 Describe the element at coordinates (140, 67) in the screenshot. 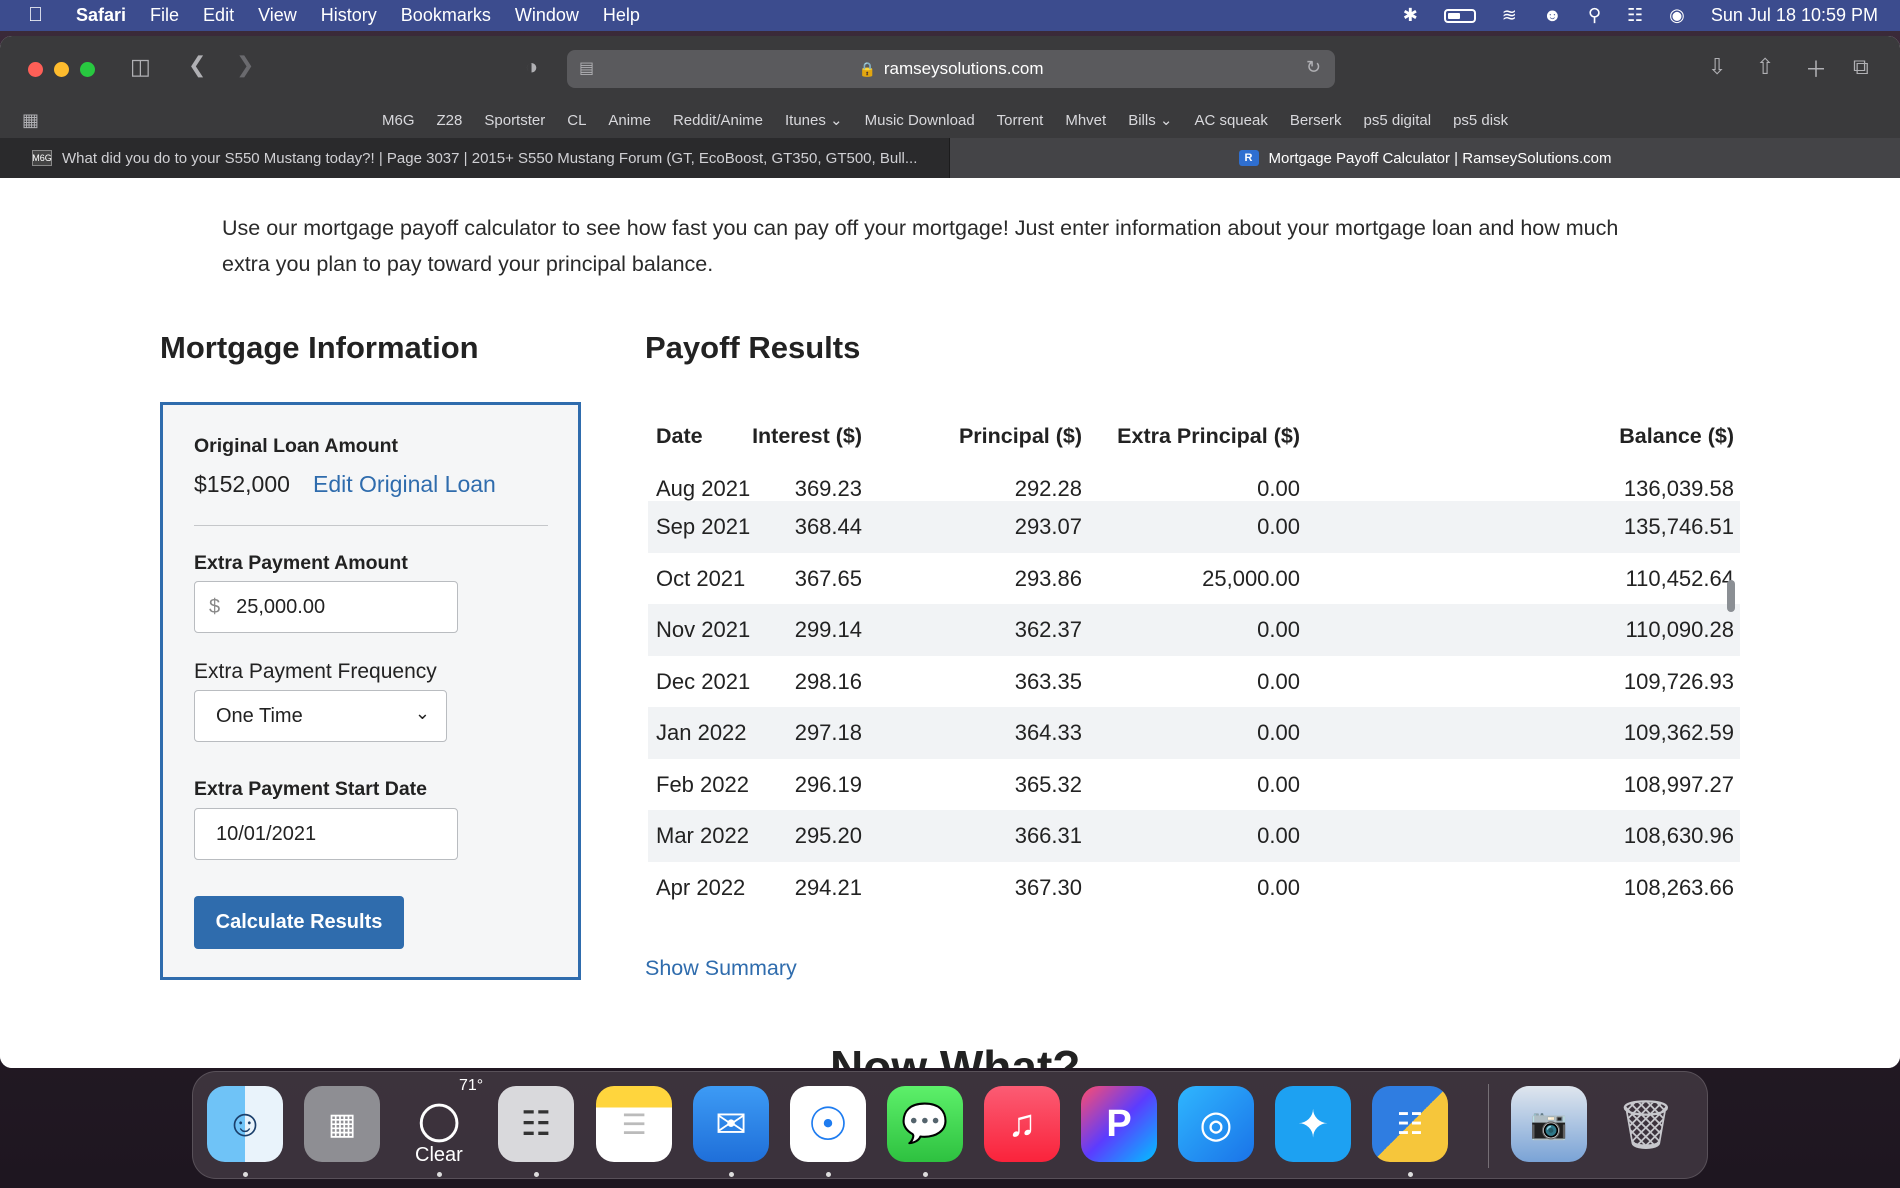

I see `sidebar-toggle-icon: ◫` at that location.